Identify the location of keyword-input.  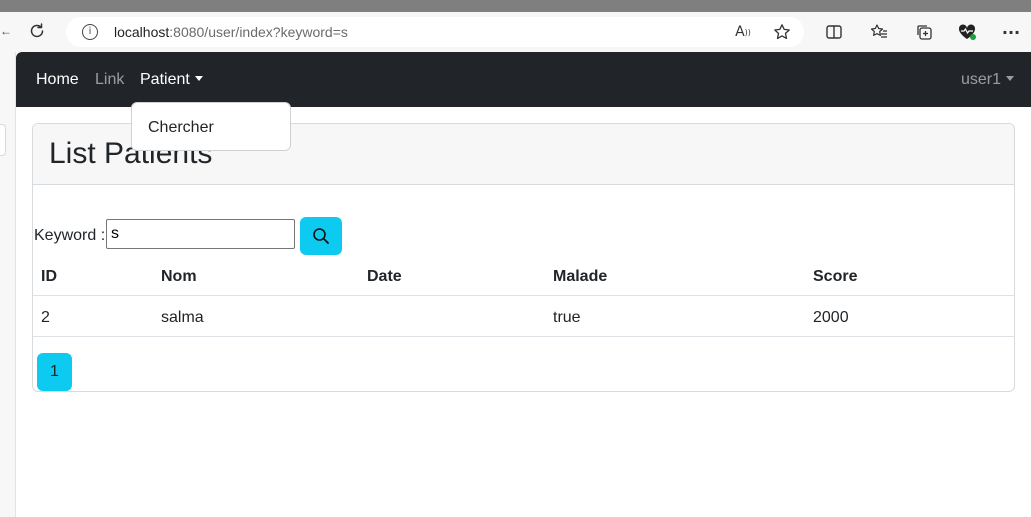
(200, 234).